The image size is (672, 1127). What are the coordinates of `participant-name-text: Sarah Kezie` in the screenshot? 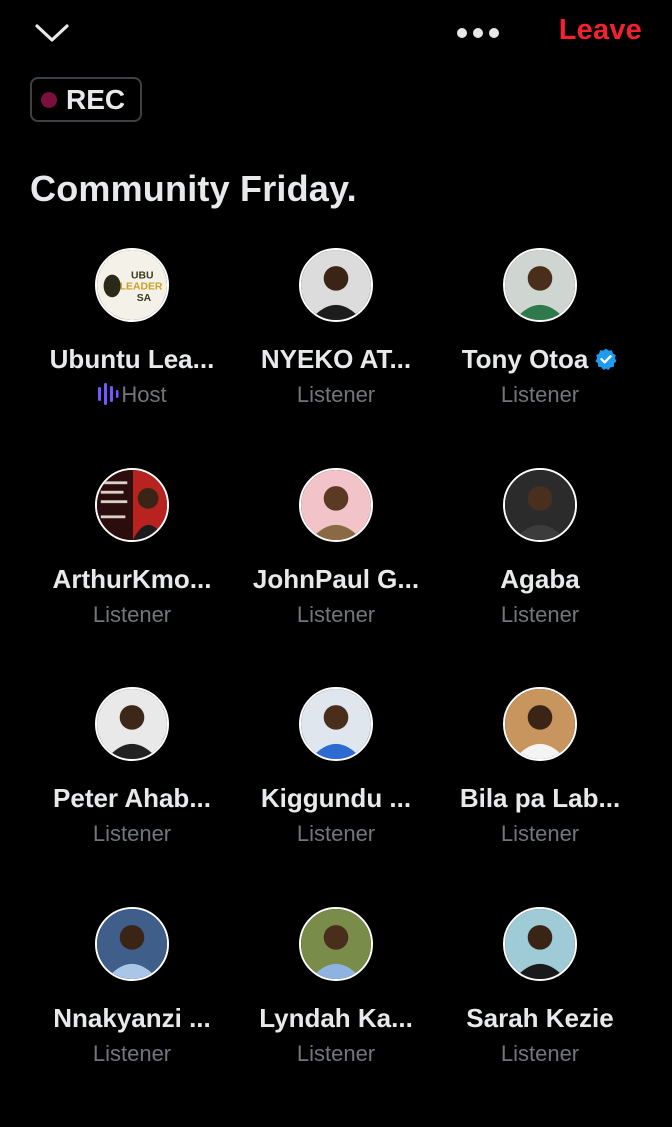 It's located at (540, 1017).